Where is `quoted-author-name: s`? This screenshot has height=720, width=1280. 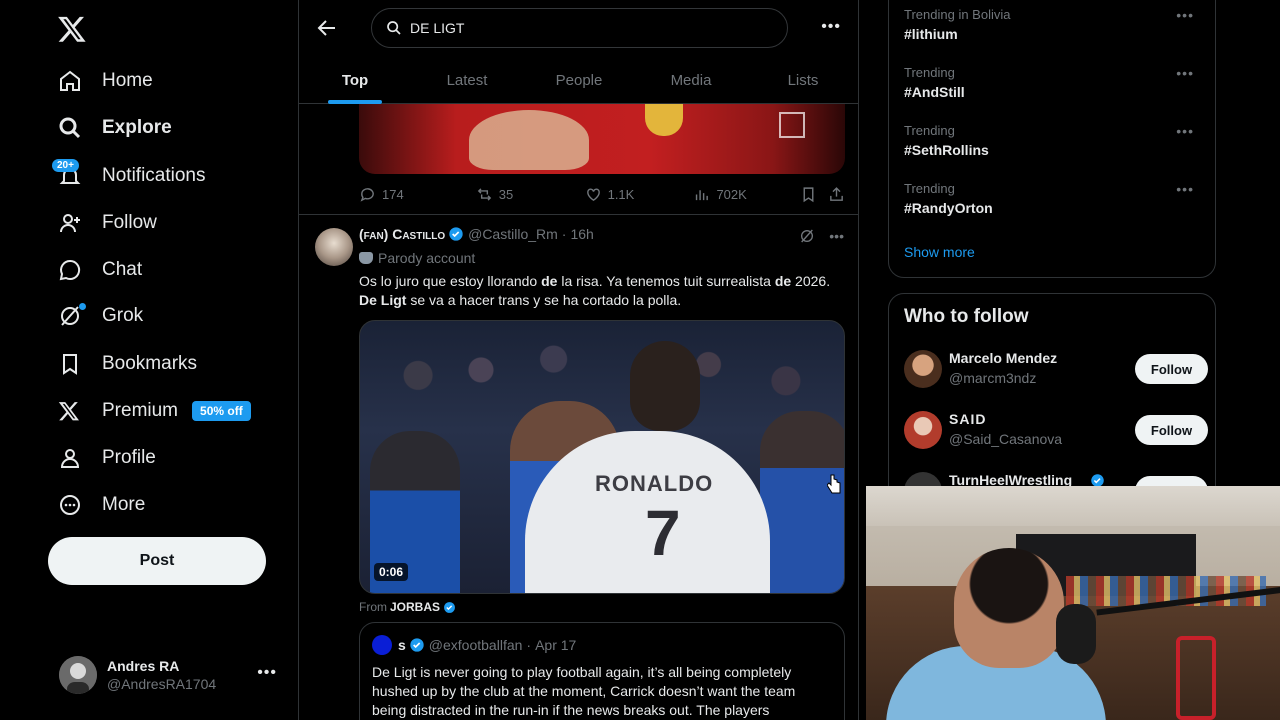
quoted-author-name: s is located at coordinates (402, 645).